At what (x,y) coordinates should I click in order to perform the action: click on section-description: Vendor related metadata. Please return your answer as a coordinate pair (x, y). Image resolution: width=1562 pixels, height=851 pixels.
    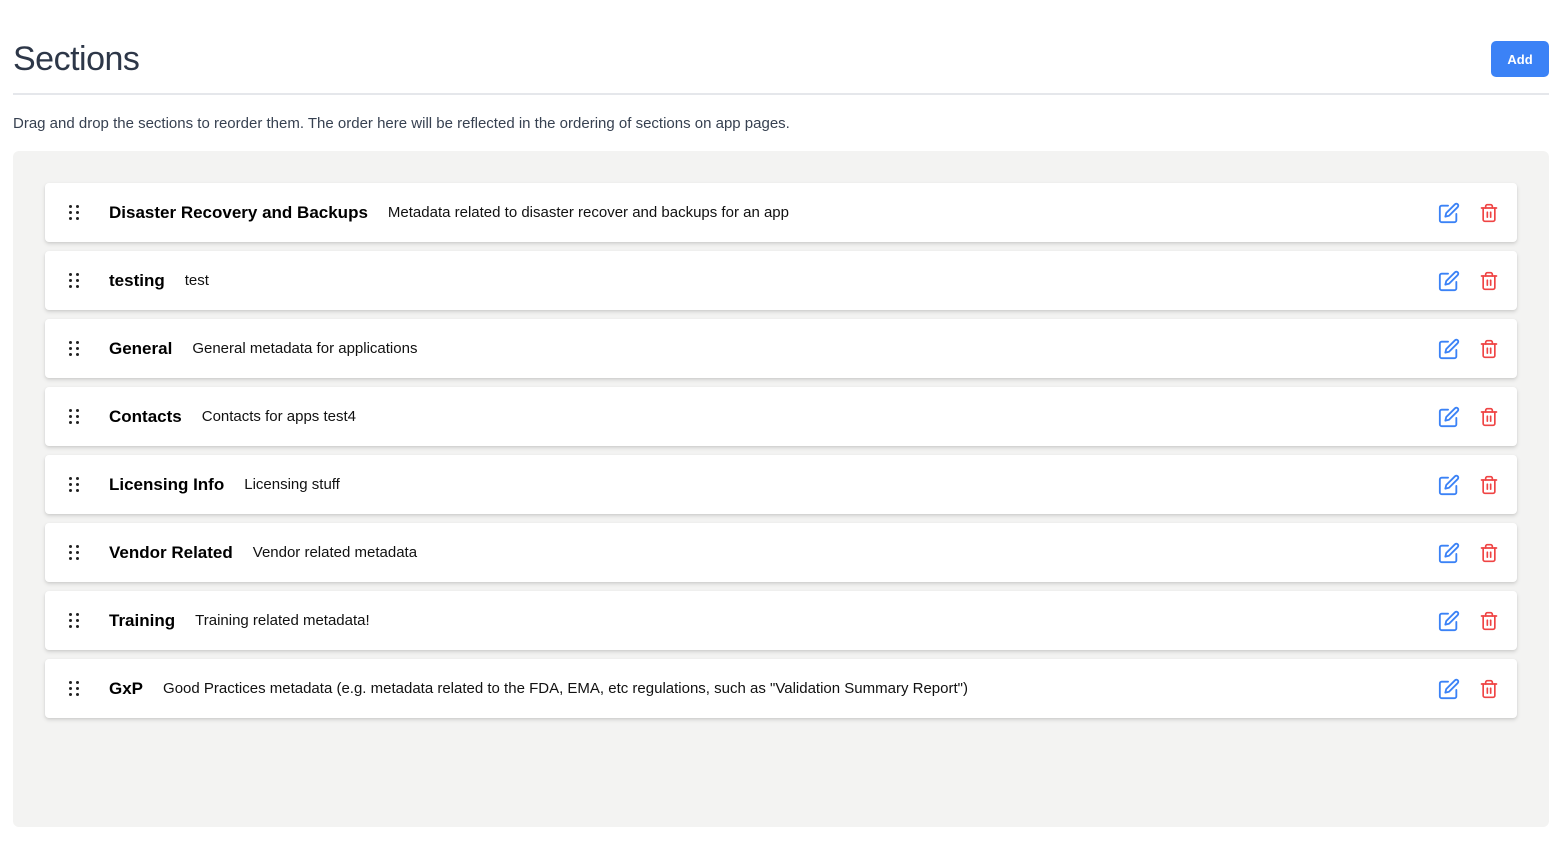
    Looking at the image, I should click on (335, 552).